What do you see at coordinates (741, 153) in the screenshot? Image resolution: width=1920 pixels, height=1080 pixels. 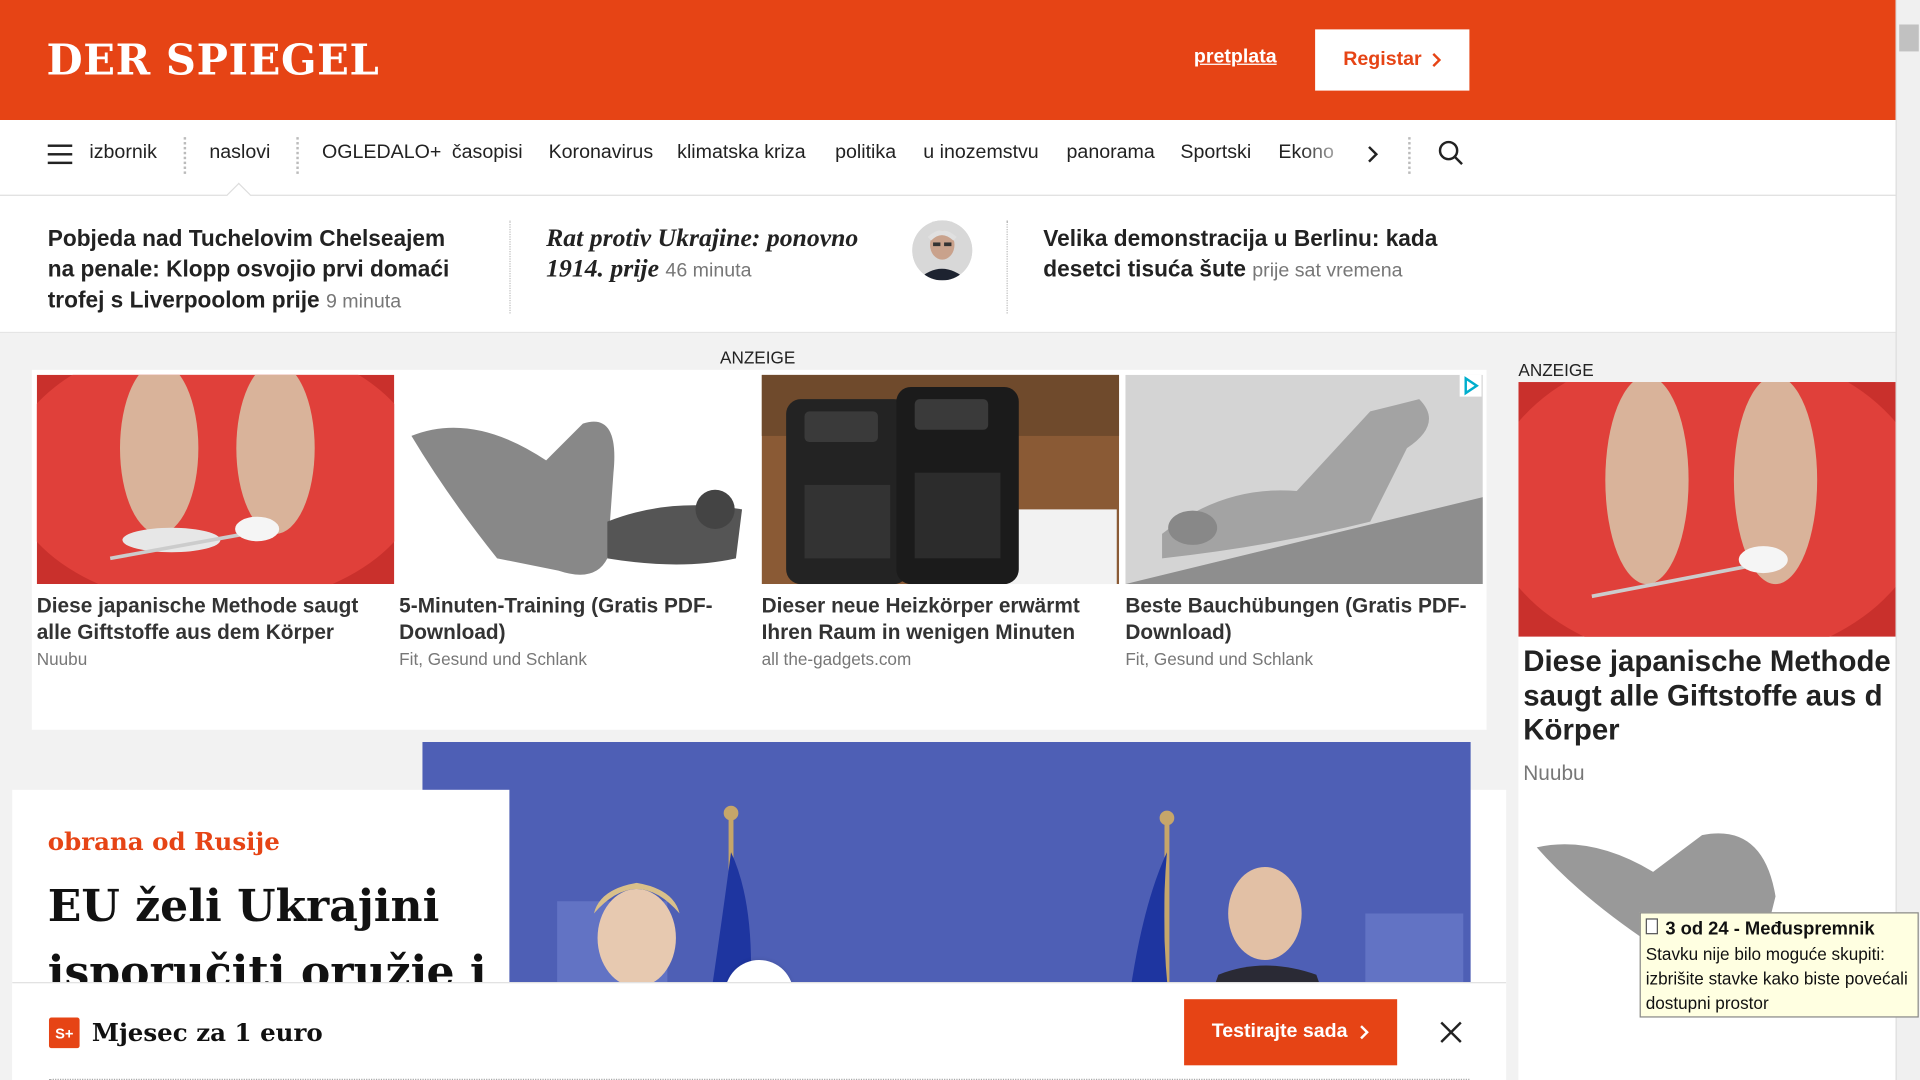 I see `nav-item-klimatska-kriza: klimatska kriza` at bounding box center [741, 153].